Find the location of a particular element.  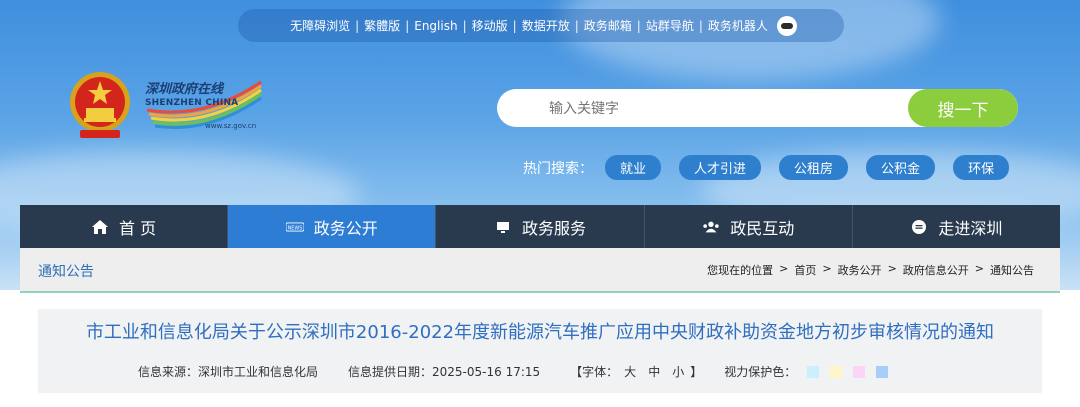

search-button: 搜一下 is located at coordinates (963, 108).